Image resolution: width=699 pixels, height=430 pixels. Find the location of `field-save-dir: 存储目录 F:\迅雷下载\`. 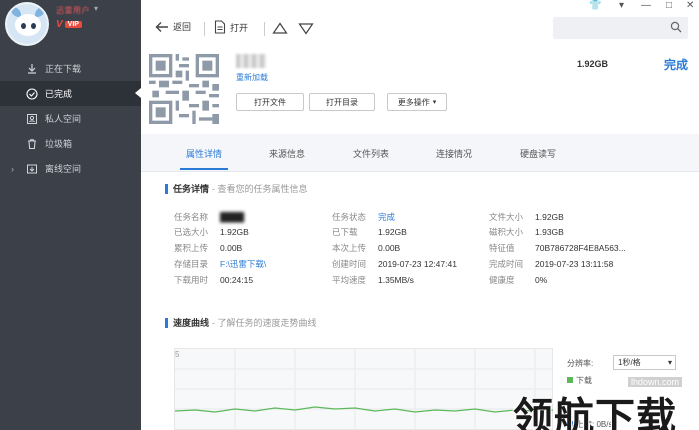

field-save-dir: 存储目录 F:\迅雷下载\ is located at coordinates (220, 264).